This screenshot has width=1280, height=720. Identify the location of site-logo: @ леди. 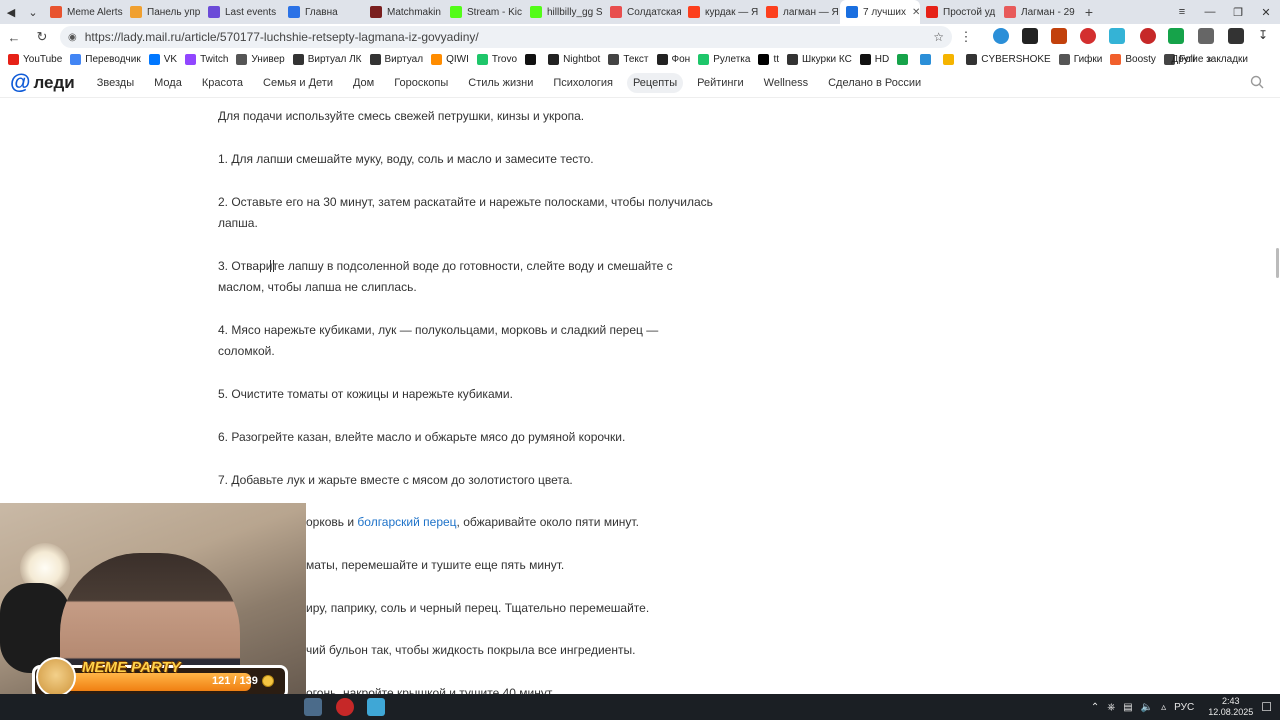
(42, 82).